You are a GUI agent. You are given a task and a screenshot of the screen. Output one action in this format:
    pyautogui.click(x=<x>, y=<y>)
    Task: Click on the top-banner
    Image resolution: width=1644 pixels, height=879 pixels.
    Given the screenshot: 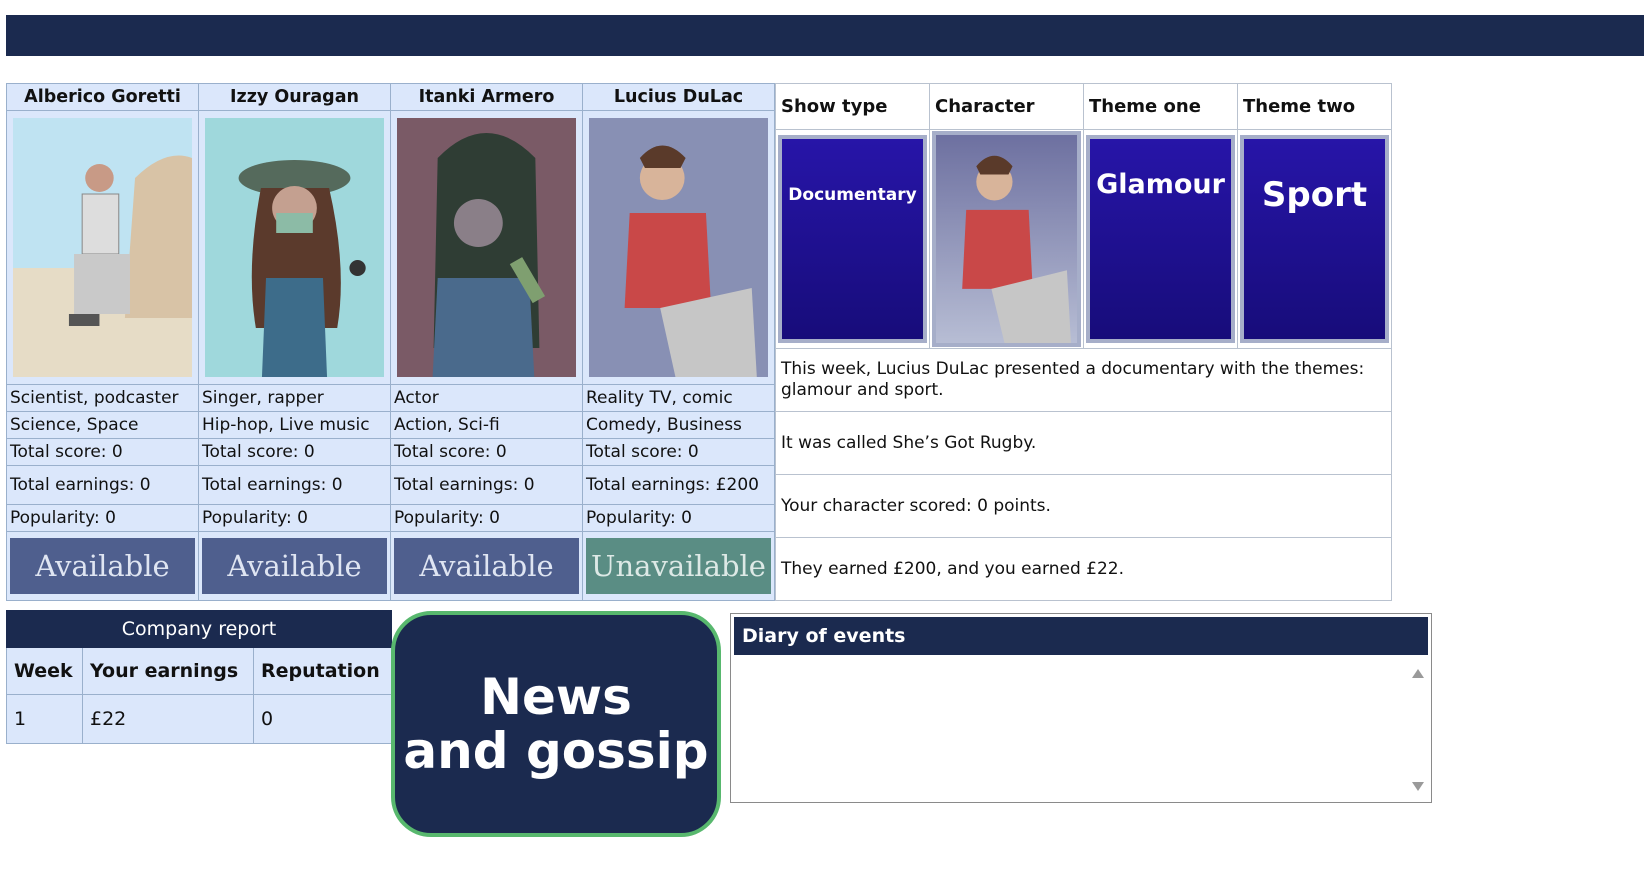 What is the action you would take?
    pyautogui.click(x=825, y=35)
    